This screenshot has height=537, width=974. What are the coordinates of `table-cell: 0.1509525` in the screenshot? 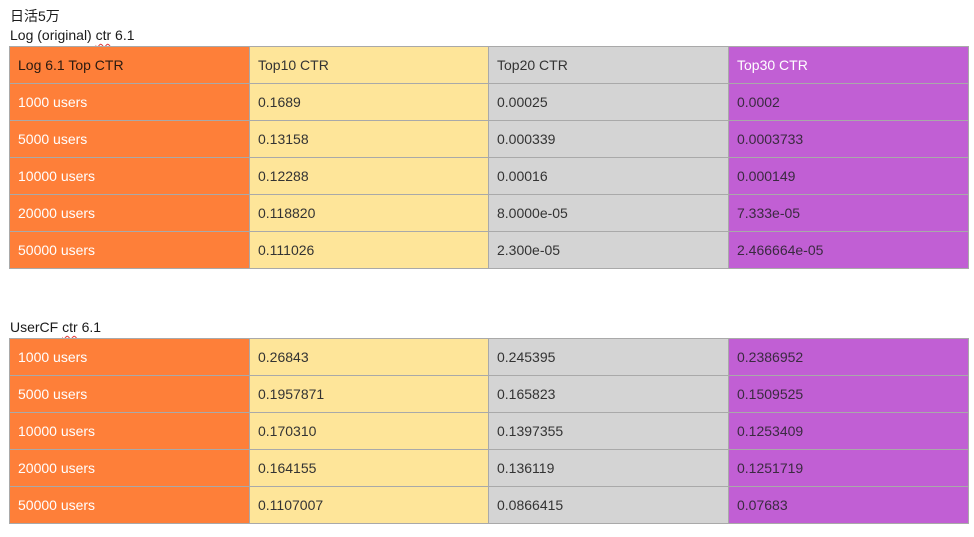 It's located at (848, 394).